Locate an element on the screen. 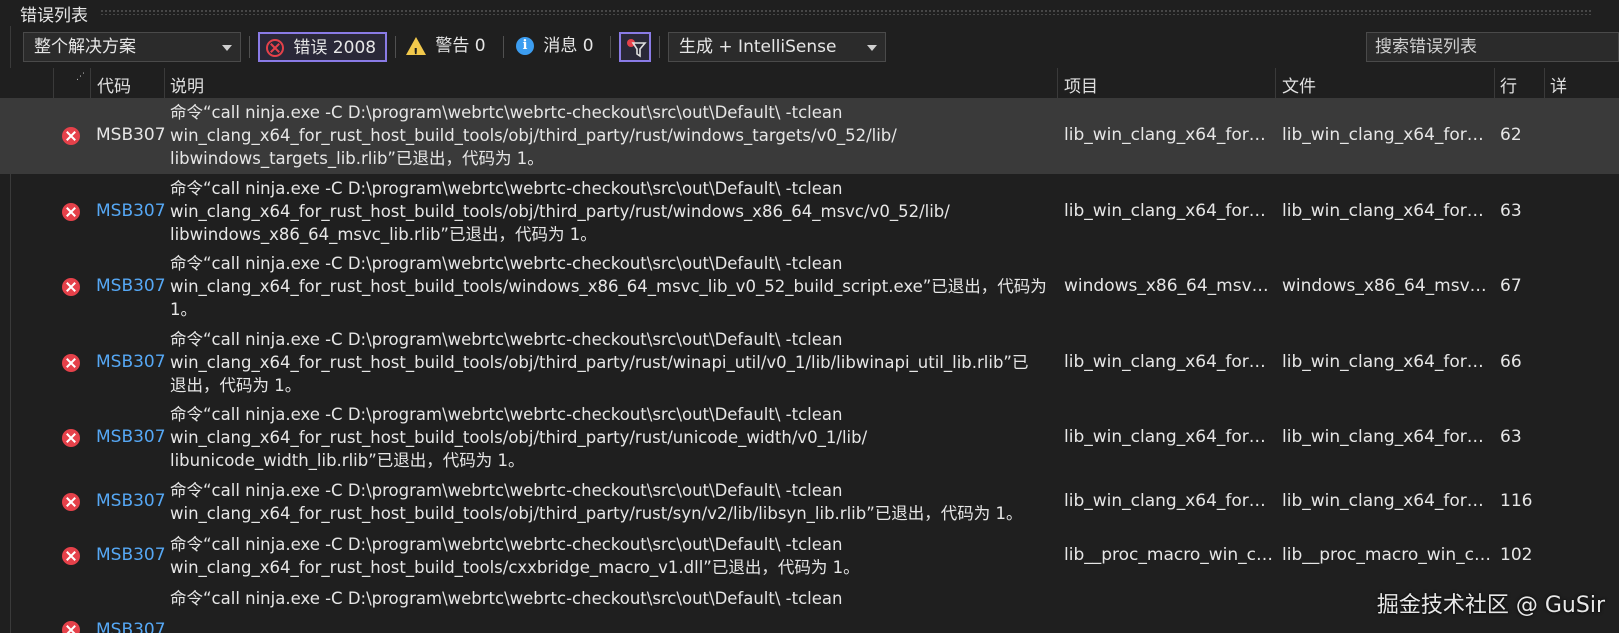  column-header-code: 代码 is located at coordinates (114, 84).